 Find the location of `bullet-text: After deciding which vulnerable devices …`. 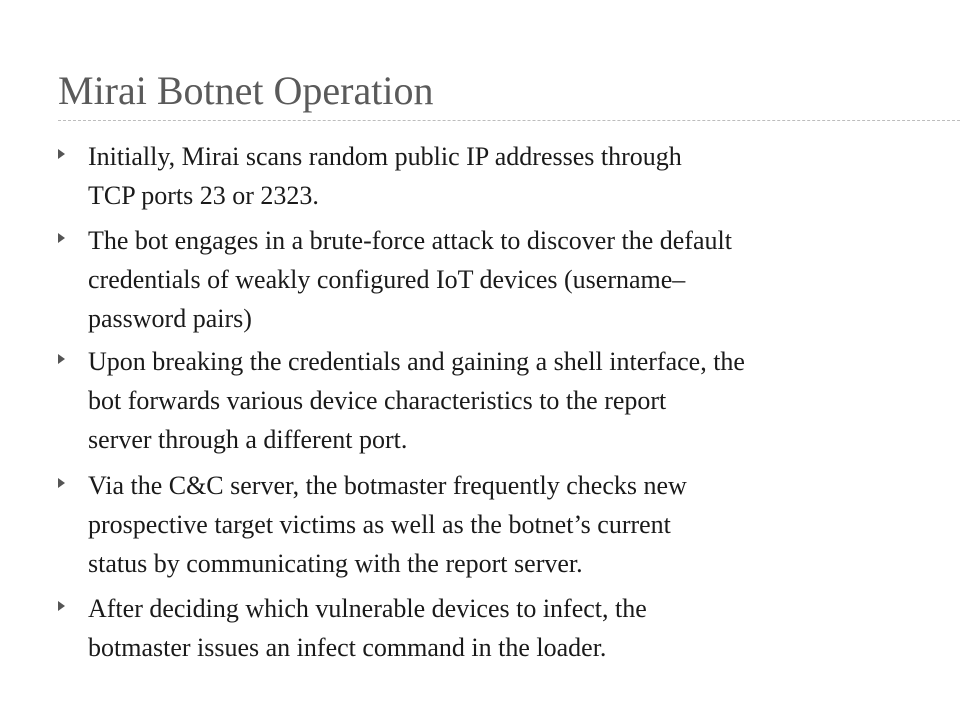

bullet-text: After deciding which vulnerable devices … is located at coordinates (497, 628).